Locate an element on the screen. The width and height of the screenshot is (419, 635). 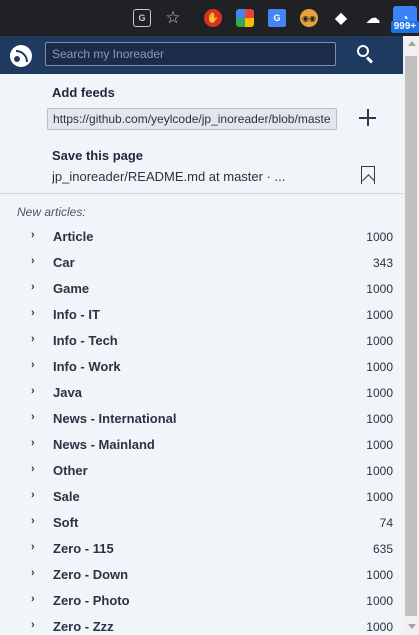
feed-item: › Info - Tech 1000 is located at coordinates (201, 340).